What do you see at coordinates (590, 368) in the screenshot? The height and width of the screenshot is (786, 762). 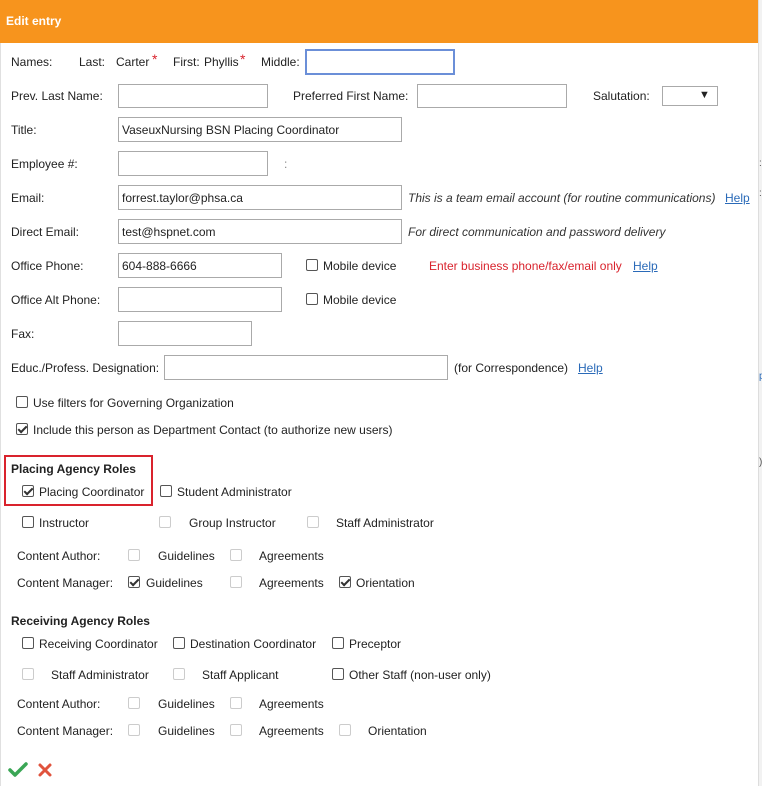 I see `designation-help-link: Help` at bounding box center [590, 368].